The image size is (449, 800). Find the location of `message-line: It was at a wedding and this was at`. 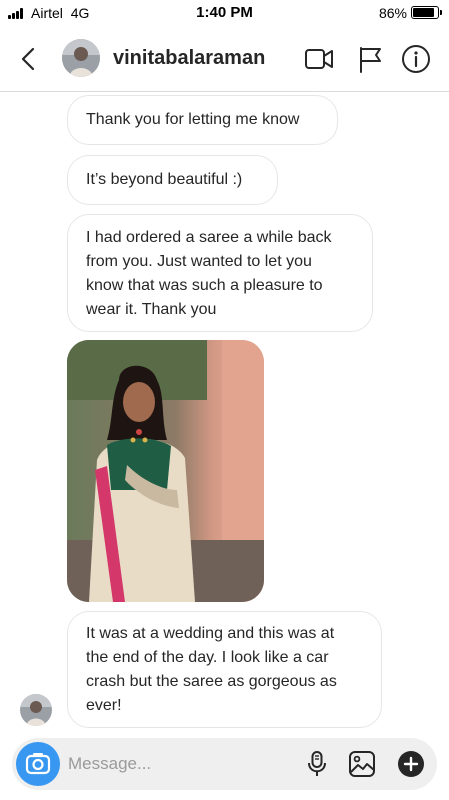

message-line: It was at a wedding and this was at is located at coordinates (210, 633).